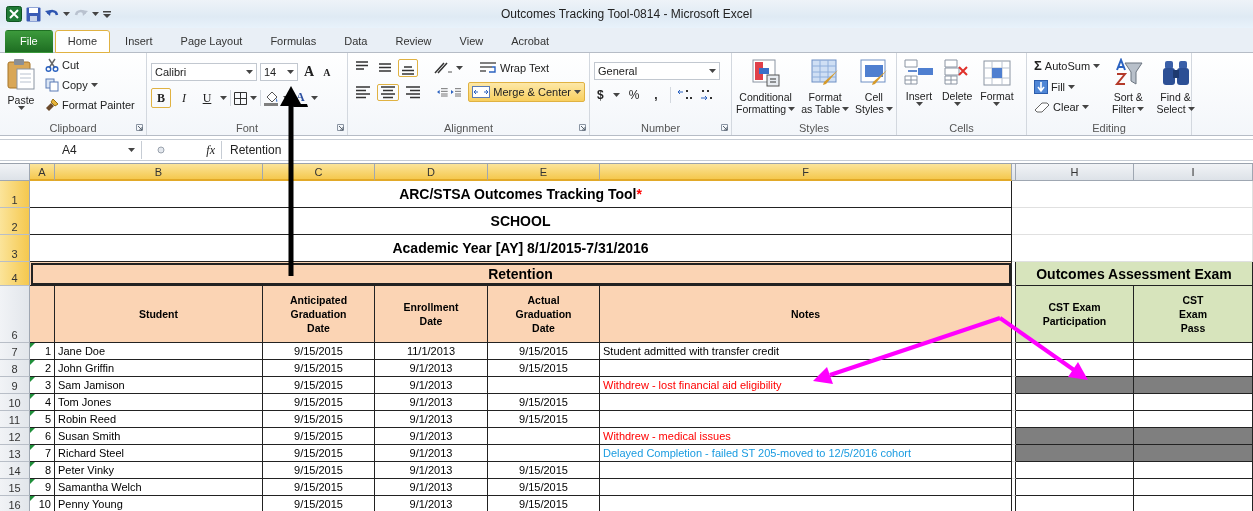 The image size is (1253, 511). I want to click on row-header: 10, so click(15, 402).